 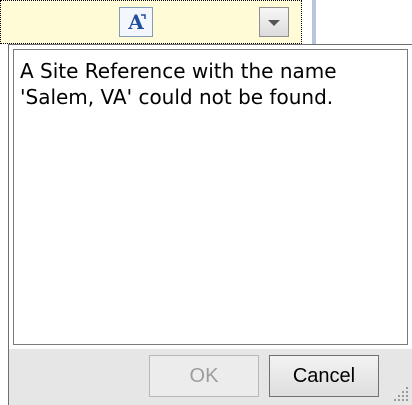 I want to click on cancel-button: Cancel, so click(x=324, y=376).